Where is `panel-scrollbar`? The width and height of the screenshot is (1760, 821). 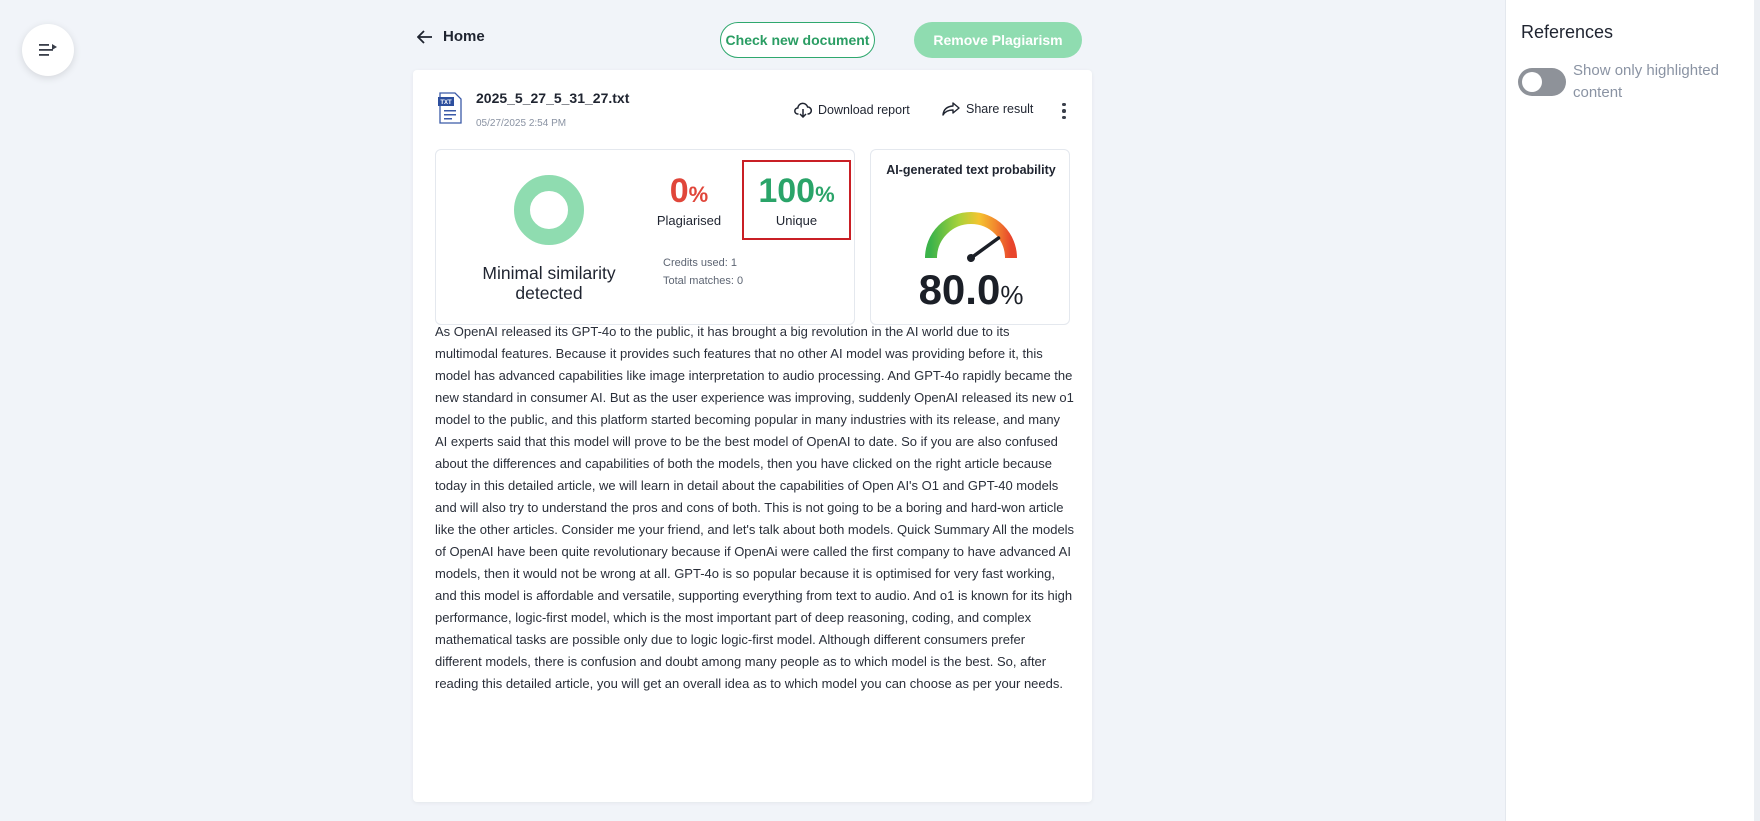
panel-scrollbar is located at coordinates (1757, 410).